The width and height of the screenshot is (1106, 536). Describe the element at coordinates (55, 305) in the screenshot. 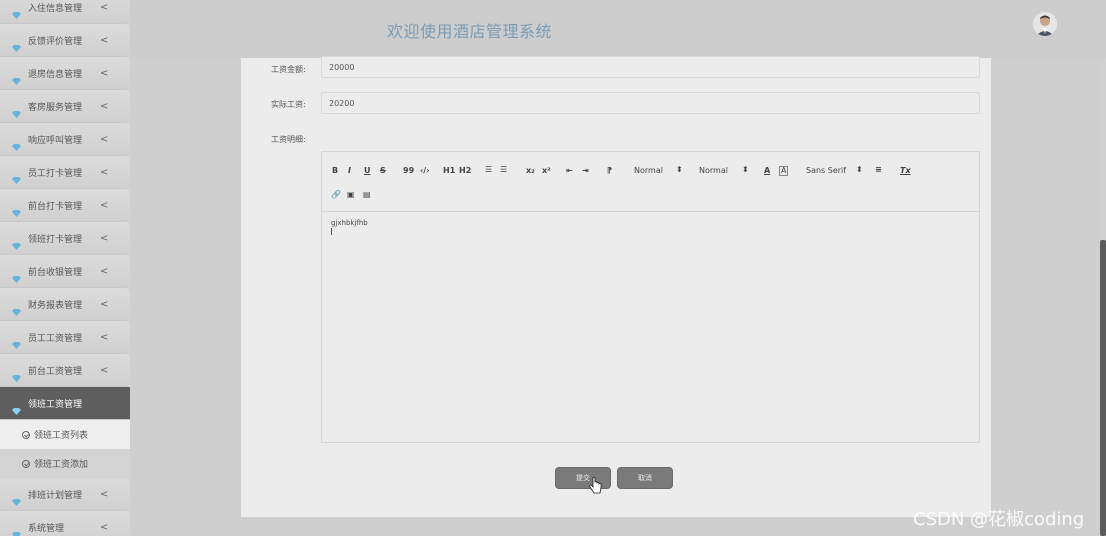

I see `sidebar-item-label: 财务报表管理` at that location.